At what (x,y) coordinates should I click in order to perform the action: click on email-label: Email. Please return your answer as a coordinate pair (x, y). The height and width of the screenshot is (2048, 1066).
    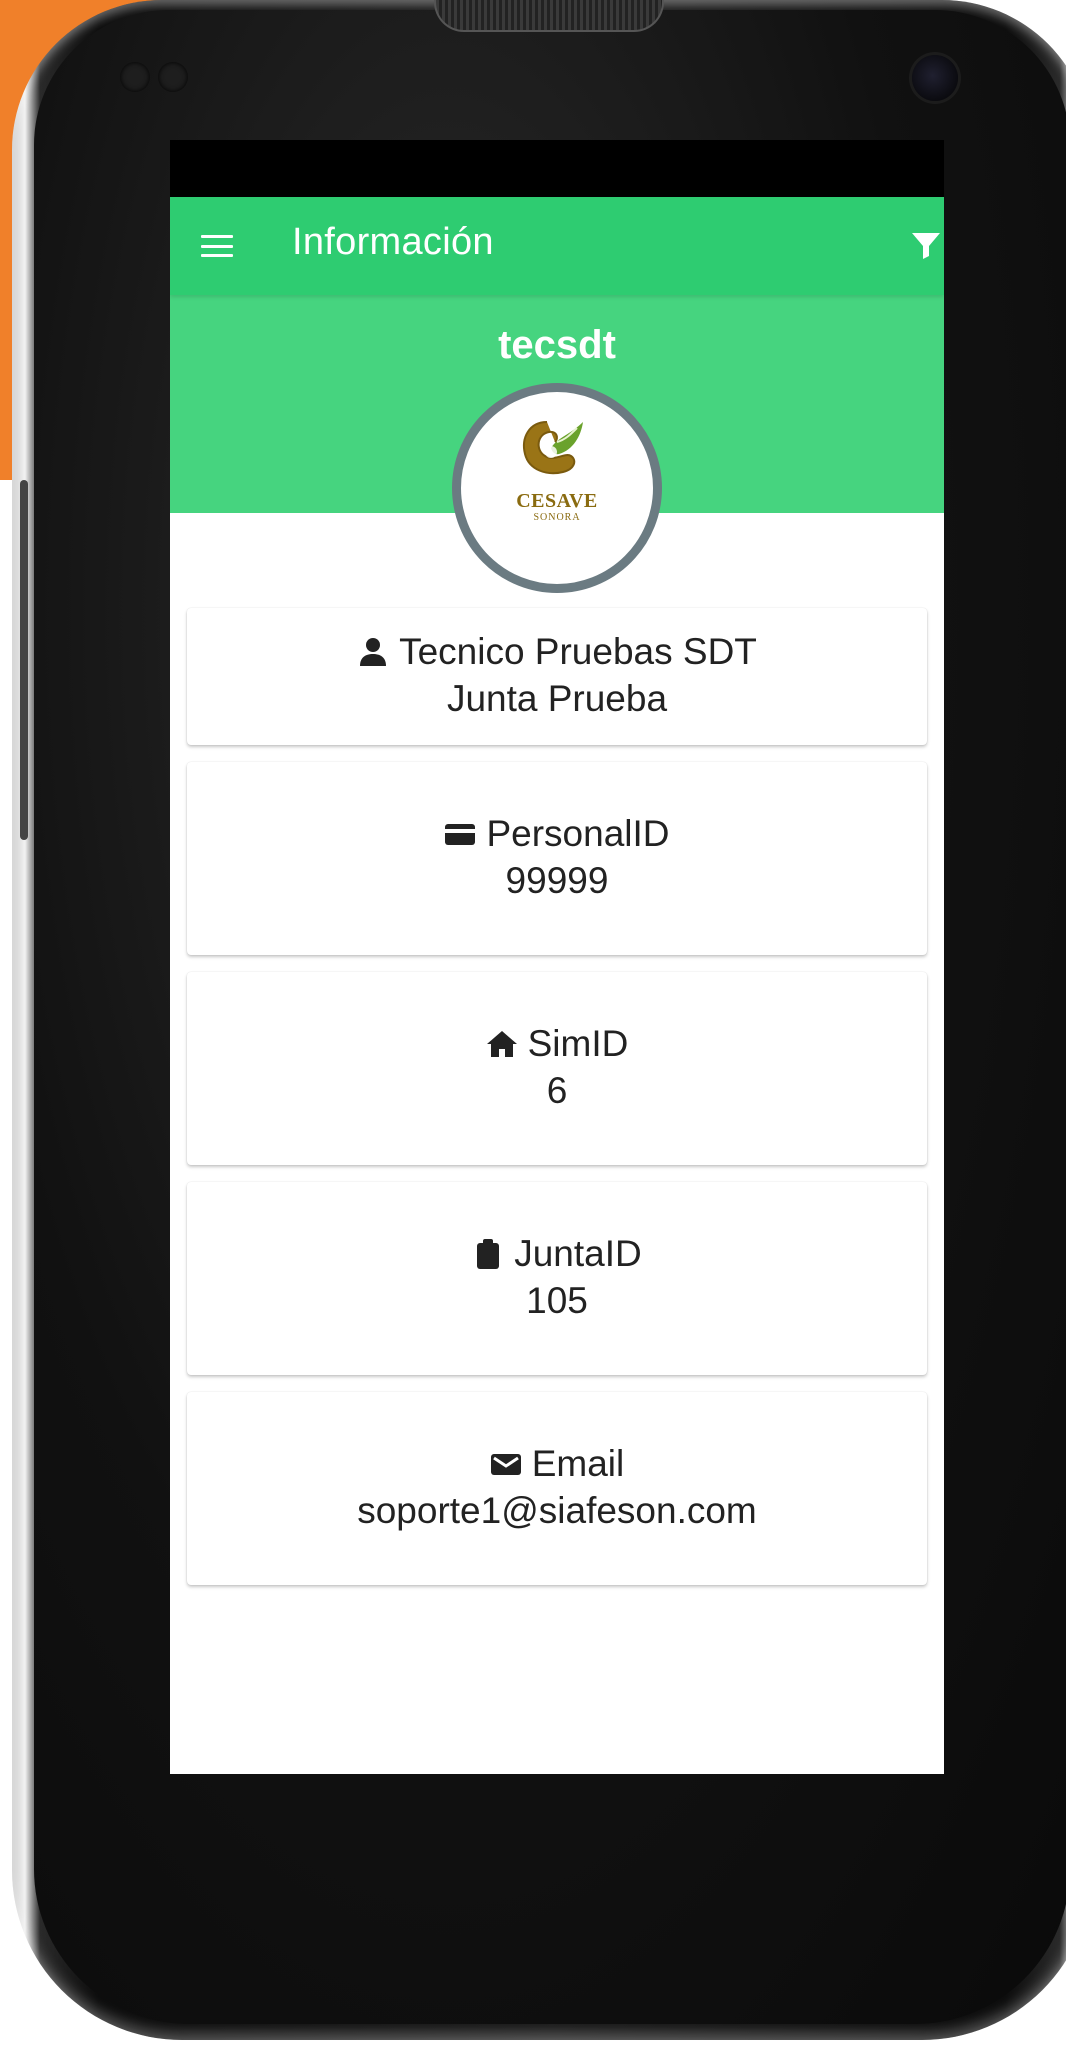
    Looking at the image, I should click on (578, 1463).